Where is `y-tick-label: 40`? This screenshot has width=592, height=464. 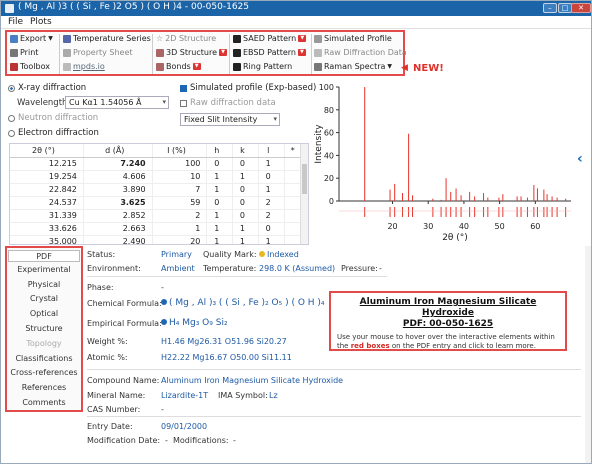
y-tick-label: 40 is located at coordinates (329, 155).